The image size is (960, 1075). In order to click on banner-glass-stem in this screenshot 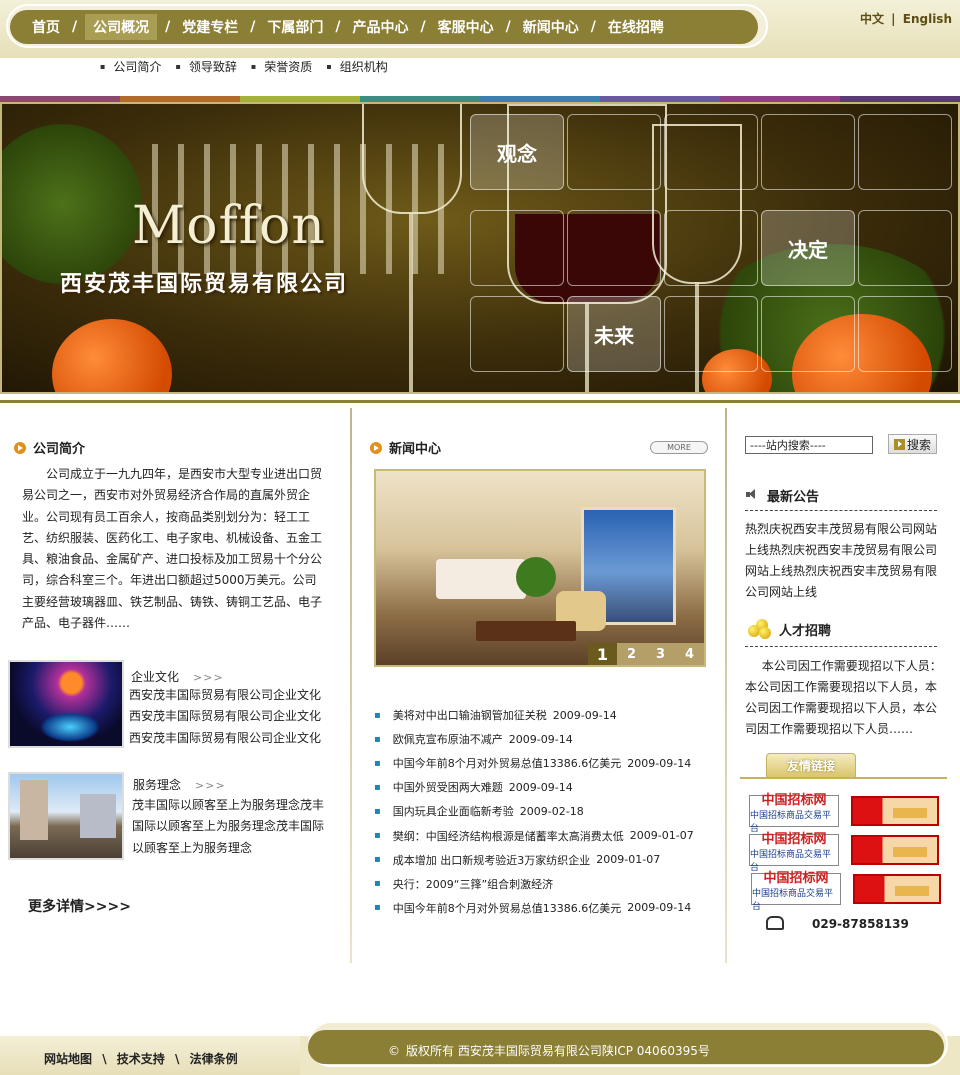, I will do `click(411, 302)`.